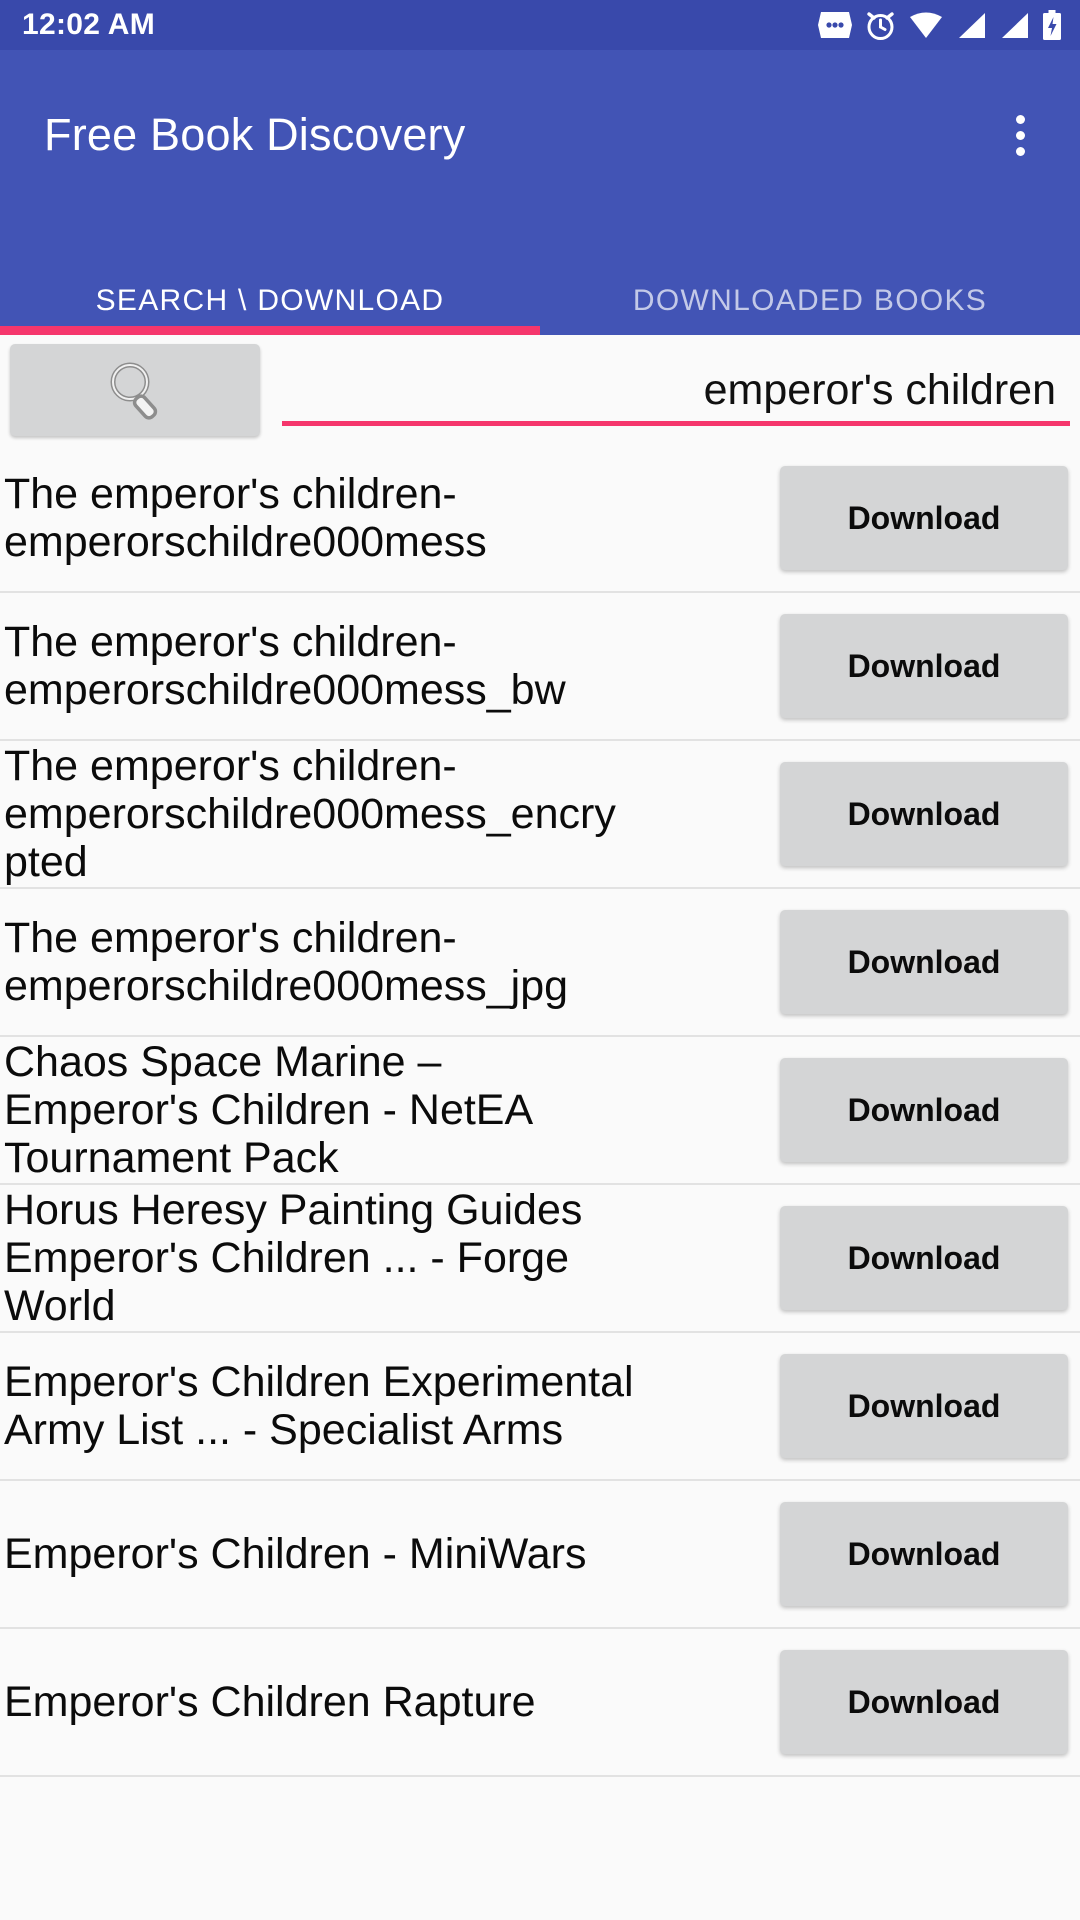 Image resolution: width=1080 pixels, height=1920 pixels. Describe the element at coordinates (835, 25) in the screenshot. I see `messages-icon` at that location.